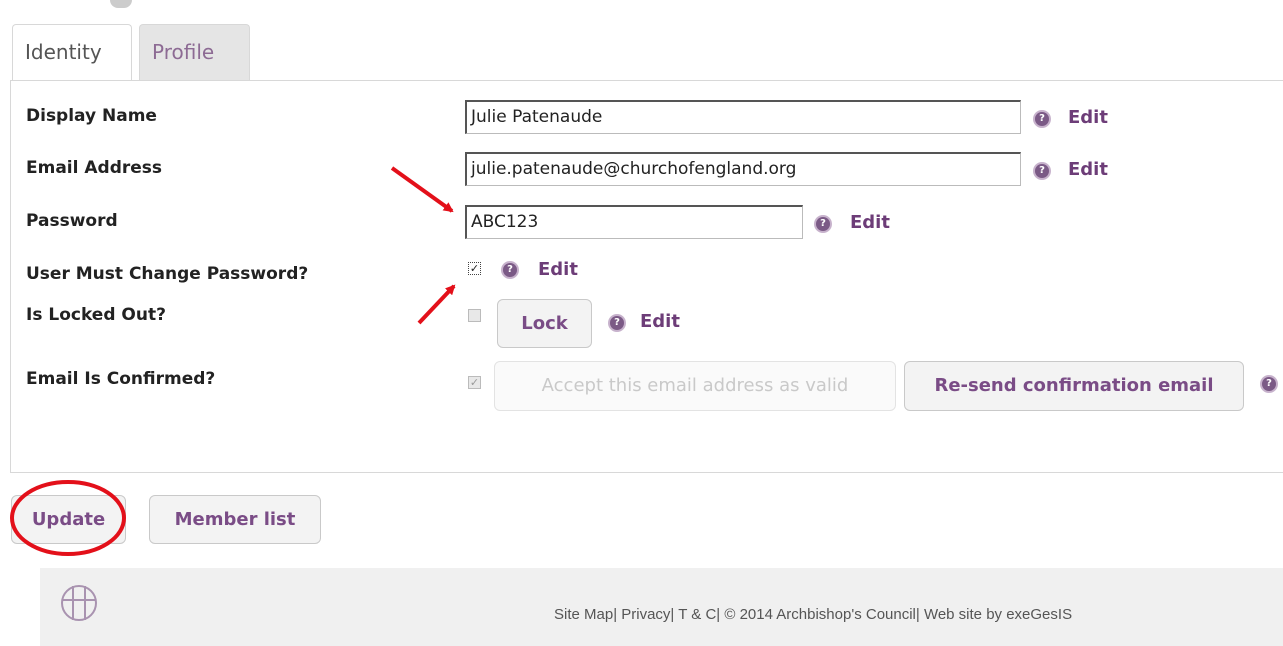  What do you see at coordinates (1088, 117) in the screenshot?
I see `edit-display-name-link: Edit` at bounding box center [1088, 117].